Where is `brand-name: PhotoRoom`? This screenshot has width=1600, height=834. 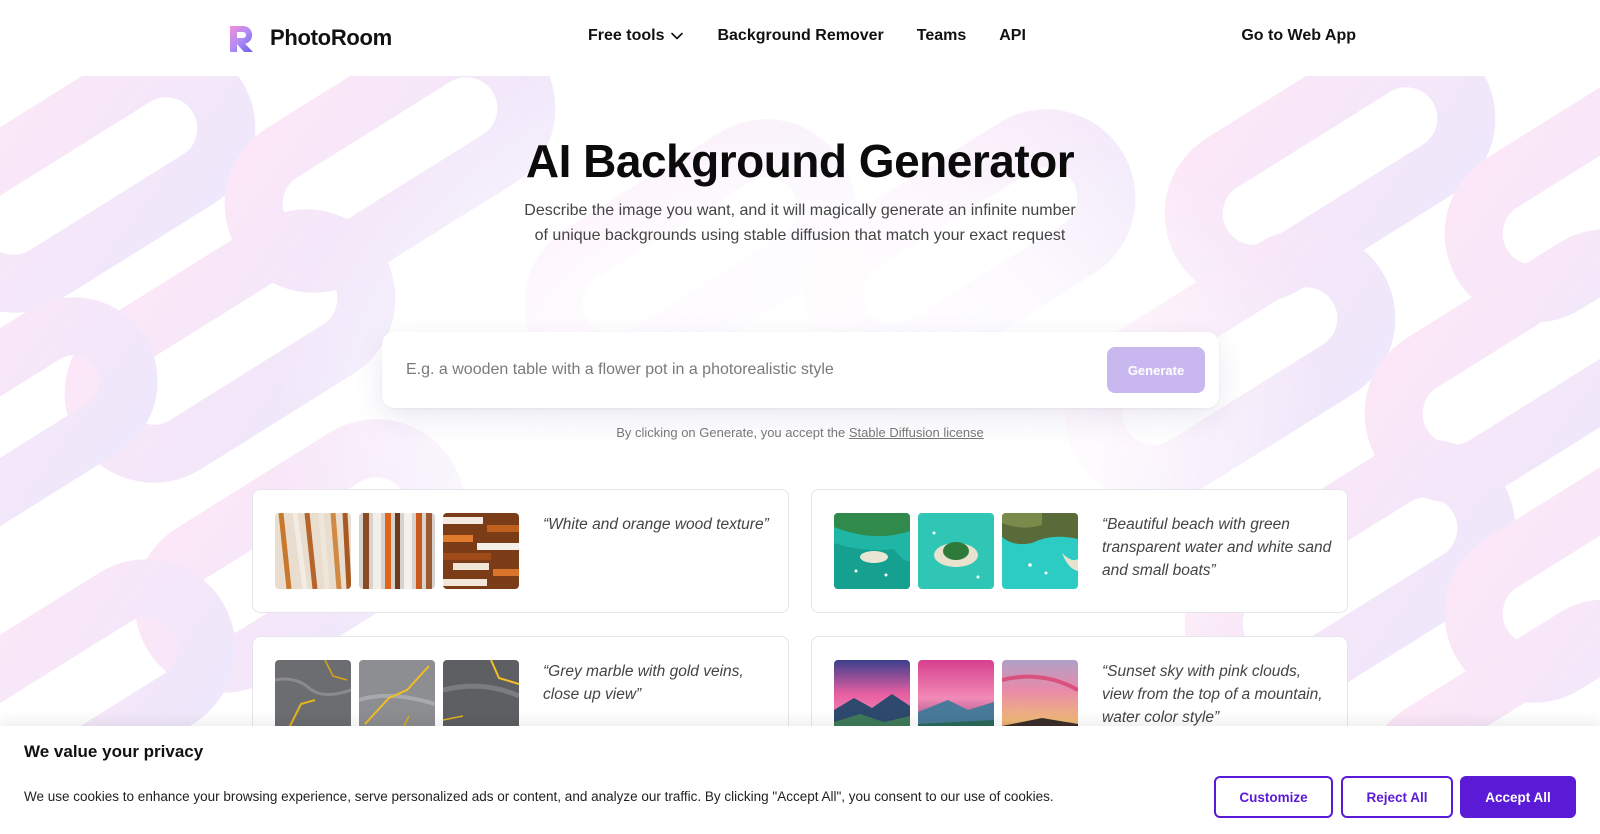 brand-name: PhotoRoom is located at coordinates (331, 37).